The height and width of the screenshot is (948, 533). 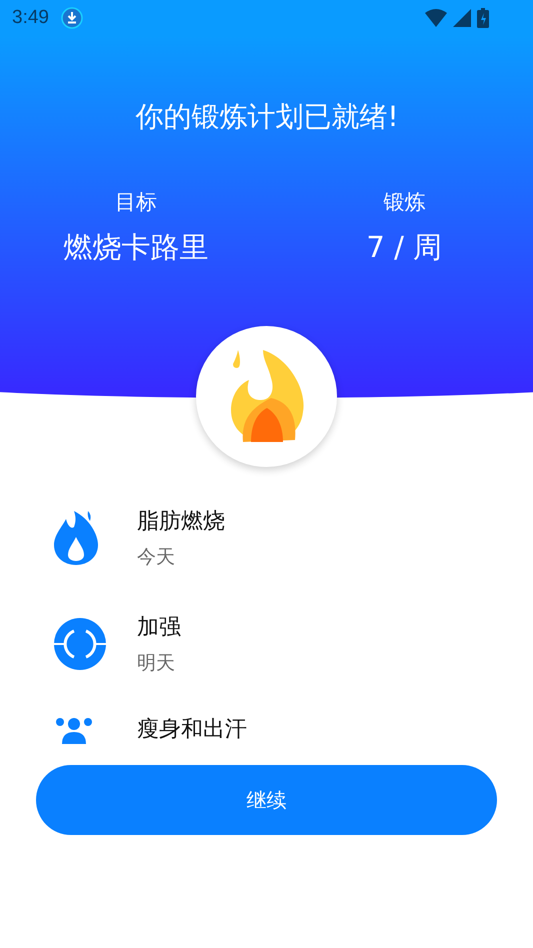 I want to click on stat-value: 7 / 周, so click(x=404, y=247).